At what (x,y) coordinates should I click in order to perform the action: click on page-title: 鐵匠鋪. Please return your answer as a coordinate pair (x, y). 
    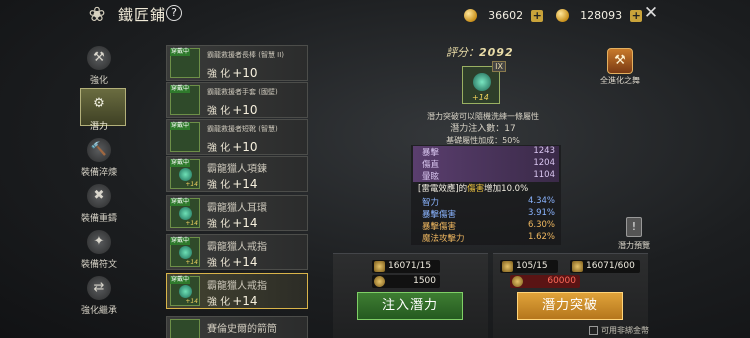
    Looking at the image, I should click on (142, 15).